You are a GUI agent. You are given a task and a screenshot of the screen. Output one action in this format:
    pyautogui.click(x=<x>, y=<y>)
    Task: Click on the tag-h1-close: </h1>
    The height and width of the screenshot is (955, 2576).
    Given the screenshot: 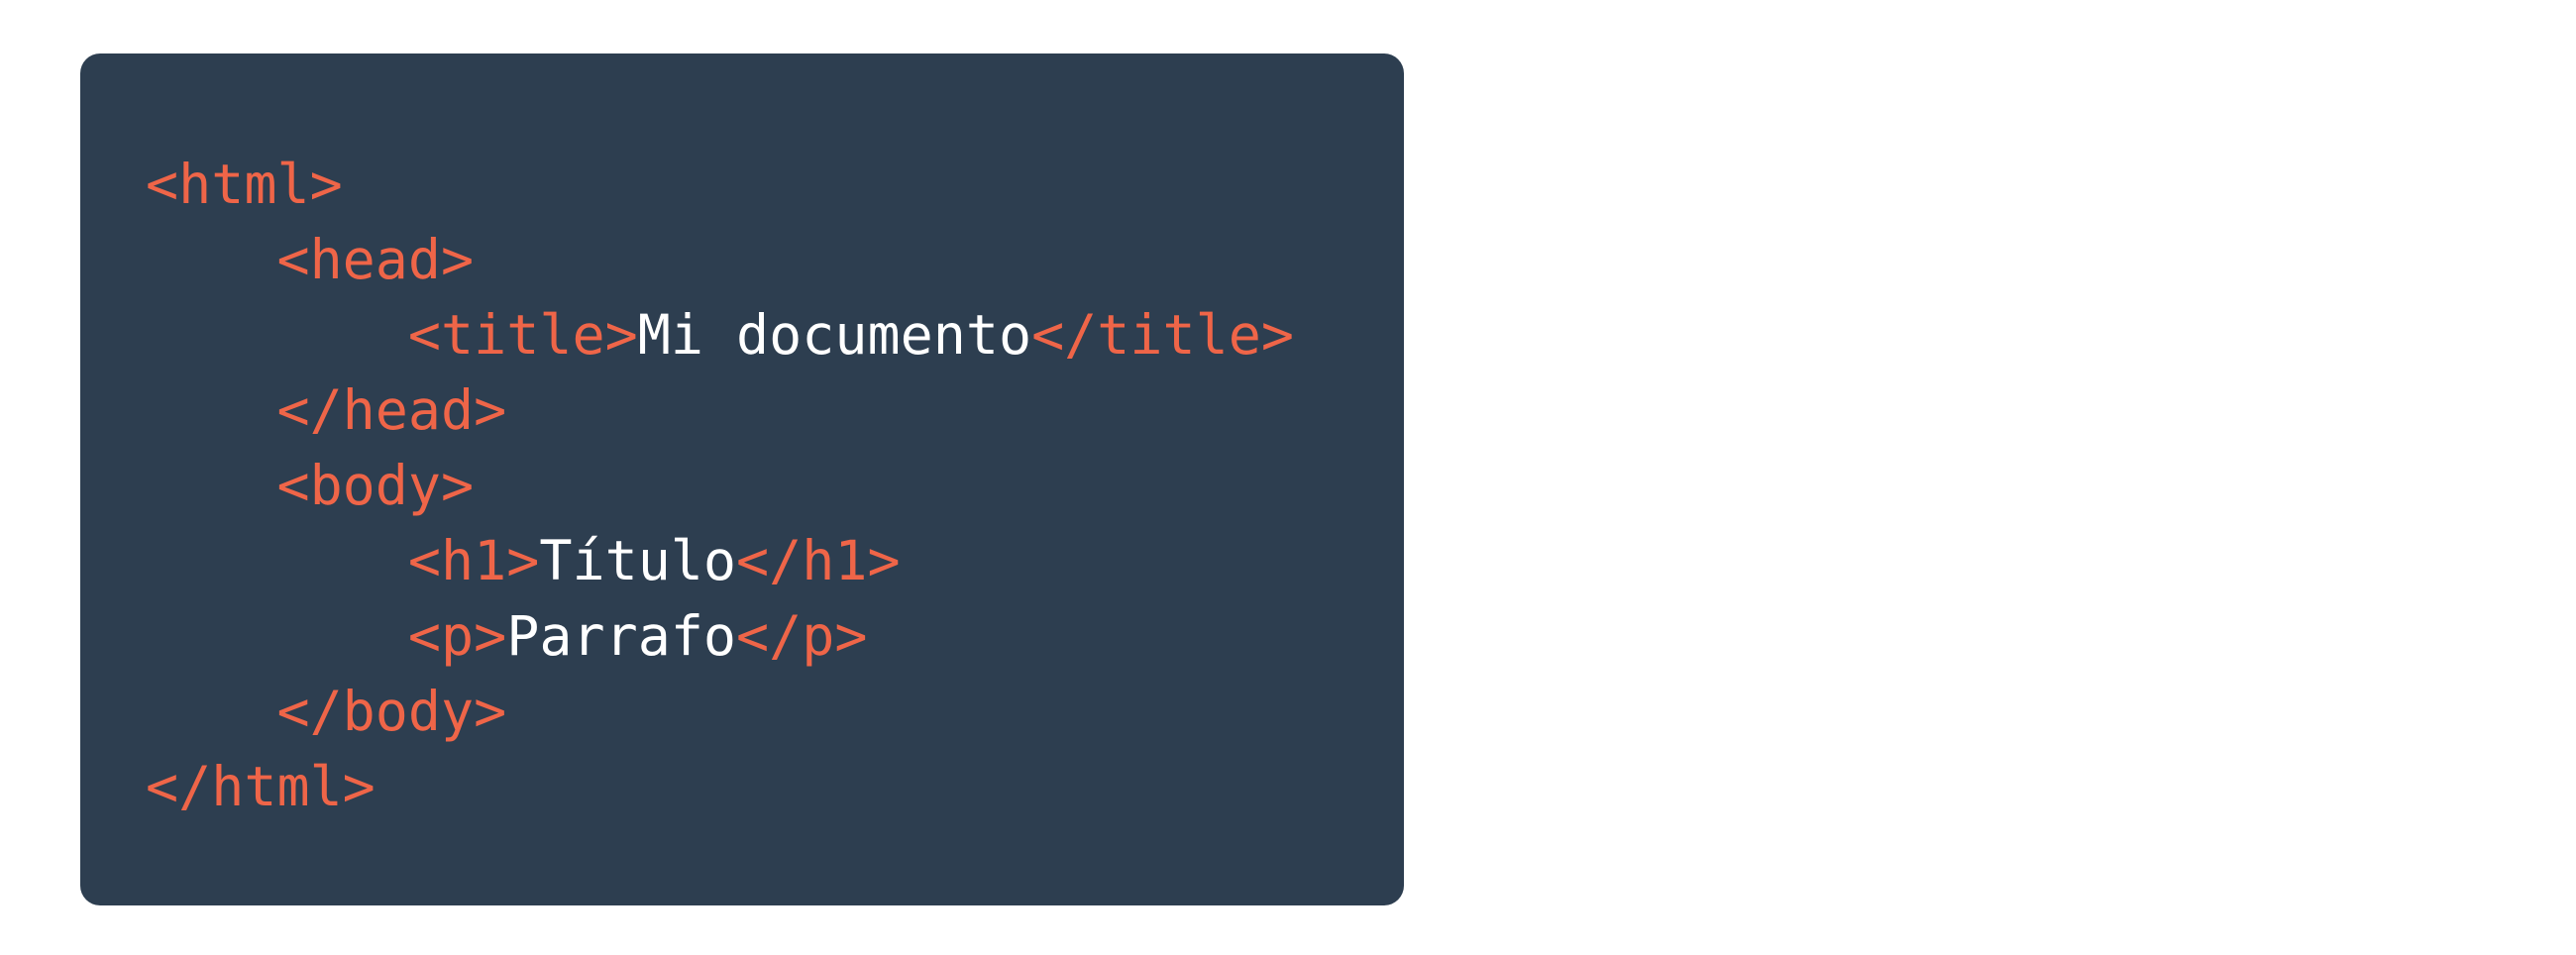 What is the action you would take?
    pyautogui.click(x=818, y=561)
    